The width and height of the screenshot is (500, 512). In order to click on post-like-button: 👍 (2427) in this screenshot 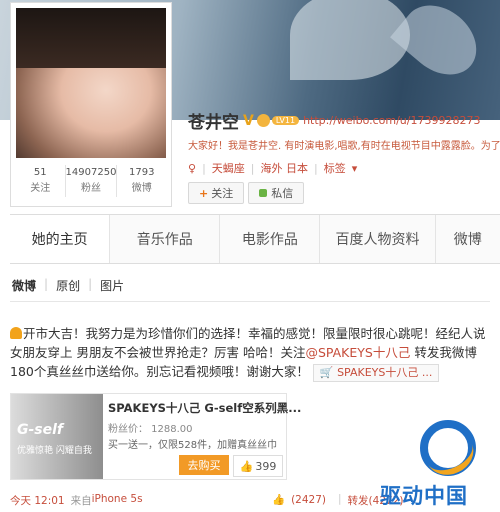, I will do `click(302, 500)`.